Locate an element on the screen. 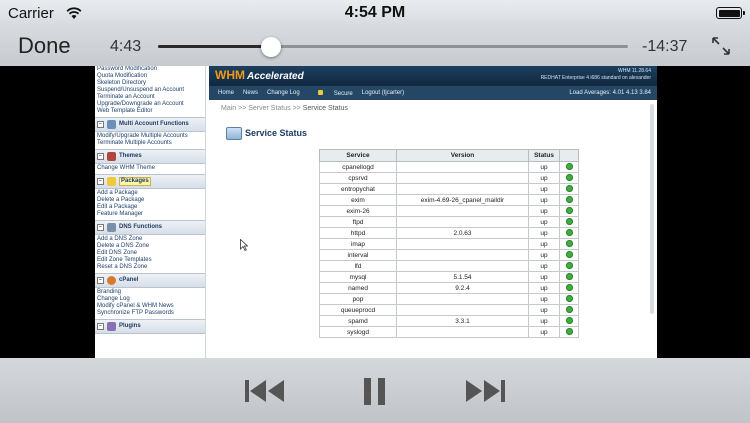 The width and height of the screenshot is (750, 423). table-row: spamd 3.3.1 up is located at coordinates (449, 321).